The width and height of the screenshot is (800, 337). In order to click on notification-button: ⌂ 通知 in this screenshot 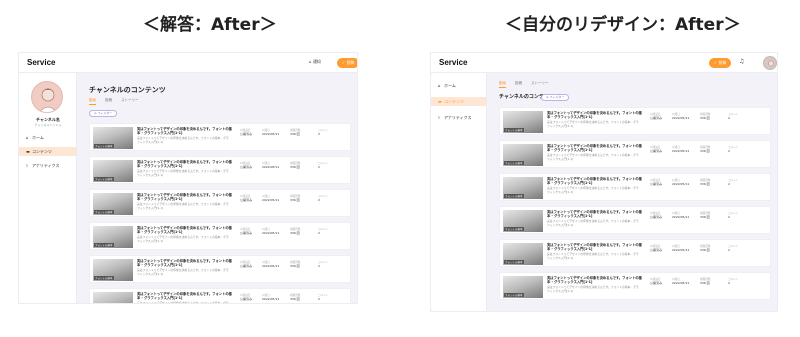, I will do `click(315, 62)`.